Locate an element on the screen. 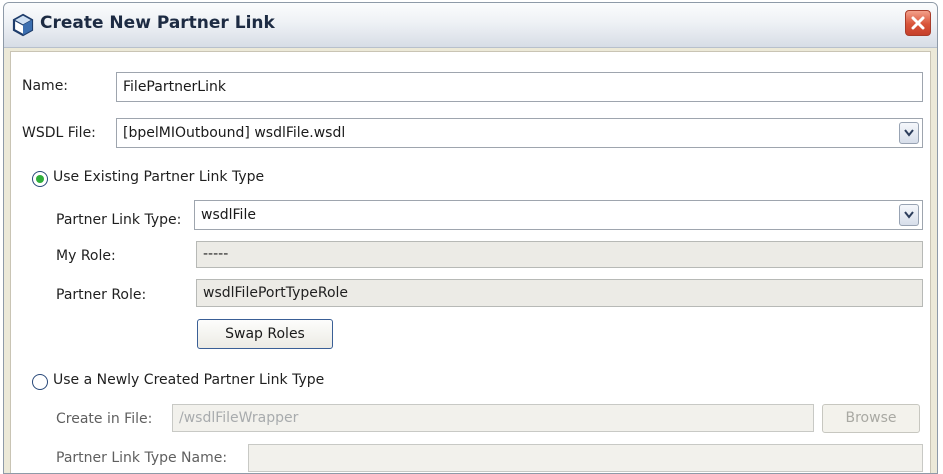 This screenshot has width=943, height=474. wsdl-file-dropdown-button is located at coordinates (909, 133).